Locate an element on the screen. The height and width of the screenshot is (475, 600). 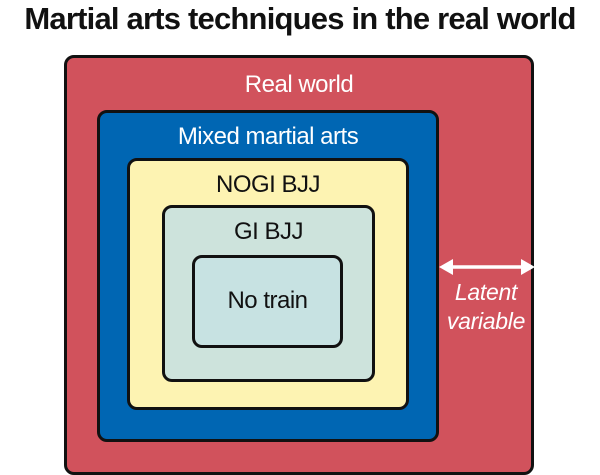
no-train-box: No train is located at coordinates (267, 301).